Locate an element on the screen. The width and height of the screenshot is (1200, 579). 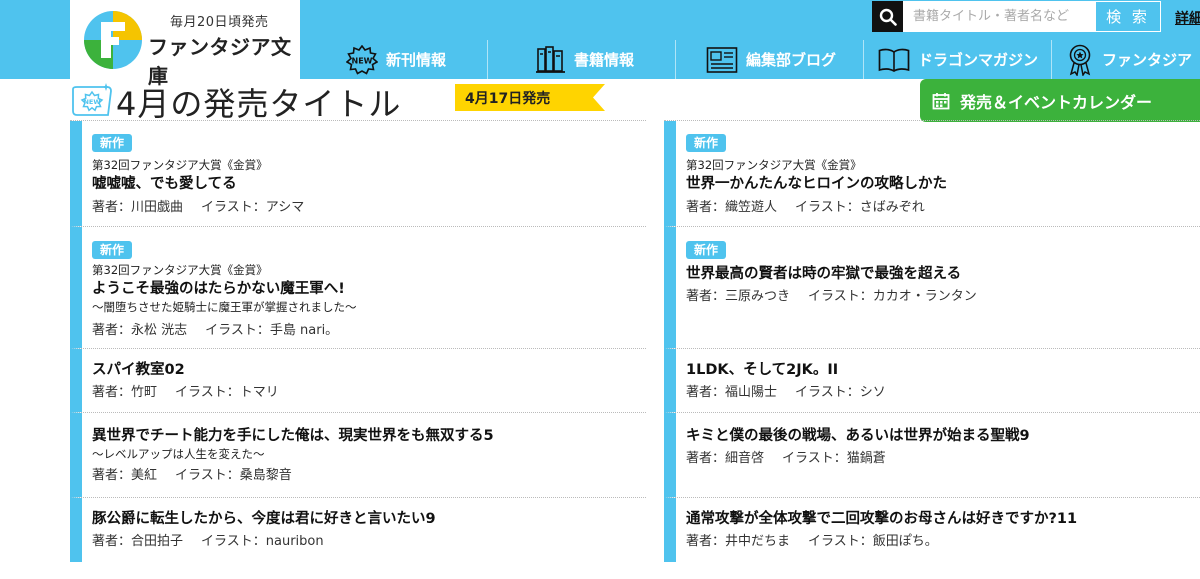
book-item: スパイ教室02 著者：竹町 イラスト：トマリ is located at coordinates (358, 381).